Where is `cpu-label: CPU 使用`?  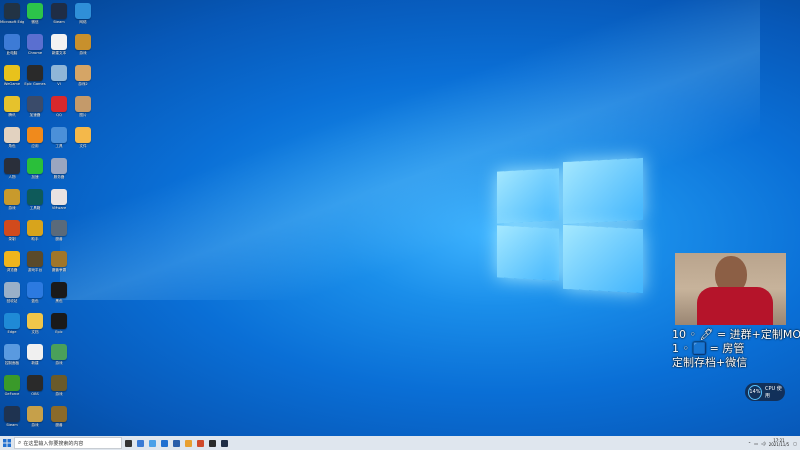 cpu-label: CPU 使用 is located at coordinates (773, 392).